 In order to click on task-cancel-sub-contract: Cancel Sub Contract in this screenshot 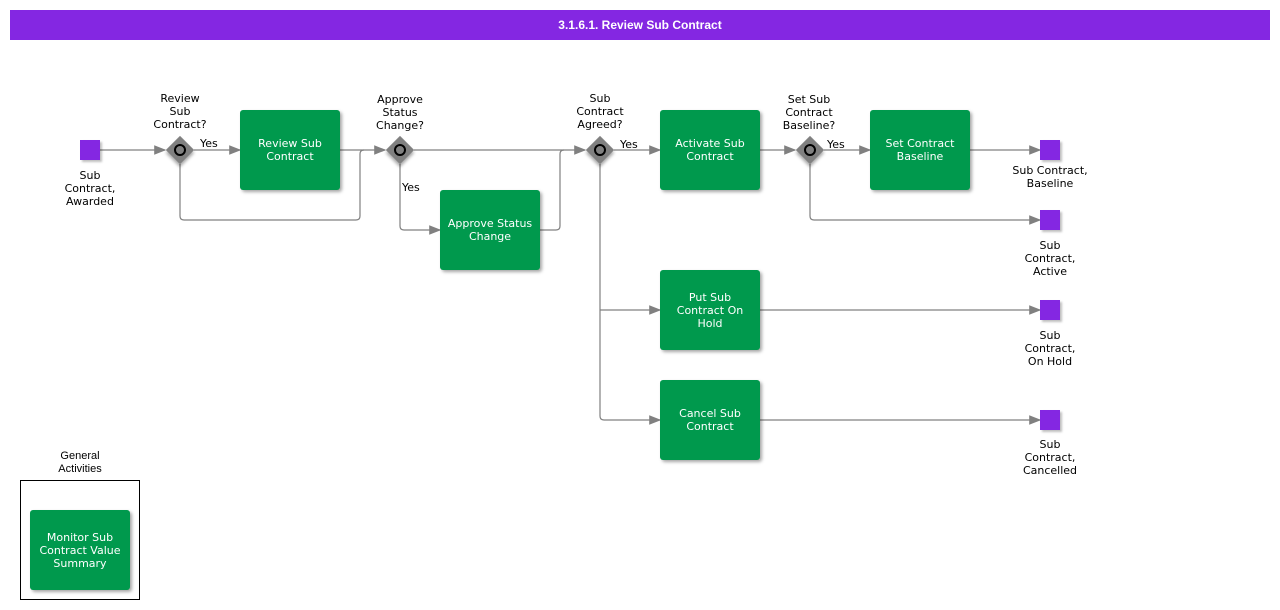, I will do `click(710, 420)`.